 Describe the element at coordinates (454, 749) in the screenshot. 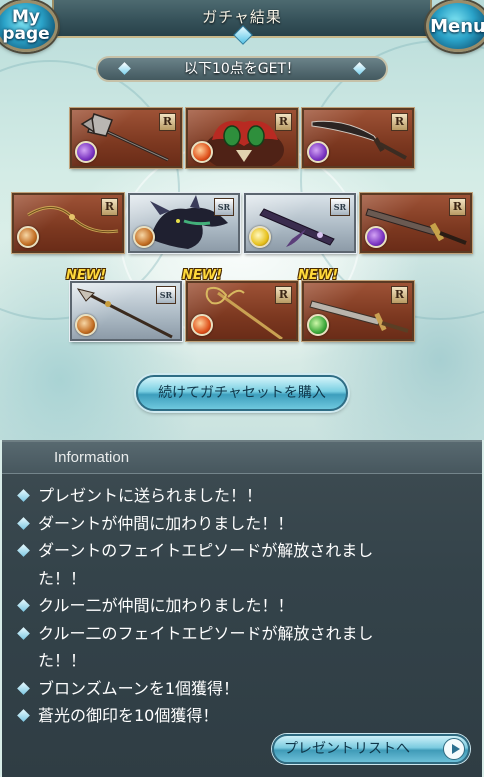

I see `arrow-right-icon` at that location.